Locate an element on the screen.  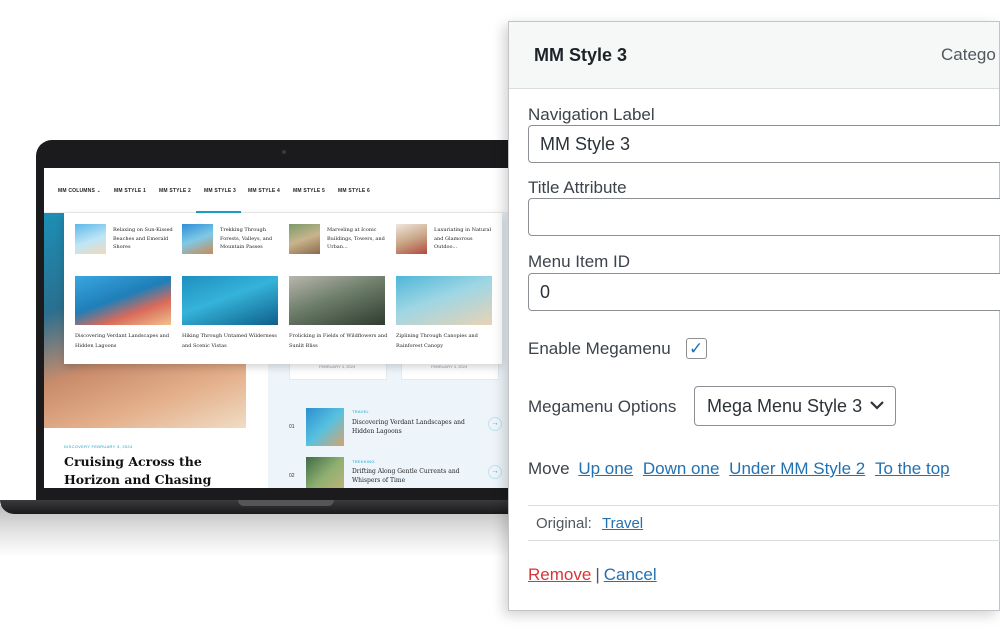
nav-item-mm-style-2: MM STYLE 2 is located at coordinates (175, 191).